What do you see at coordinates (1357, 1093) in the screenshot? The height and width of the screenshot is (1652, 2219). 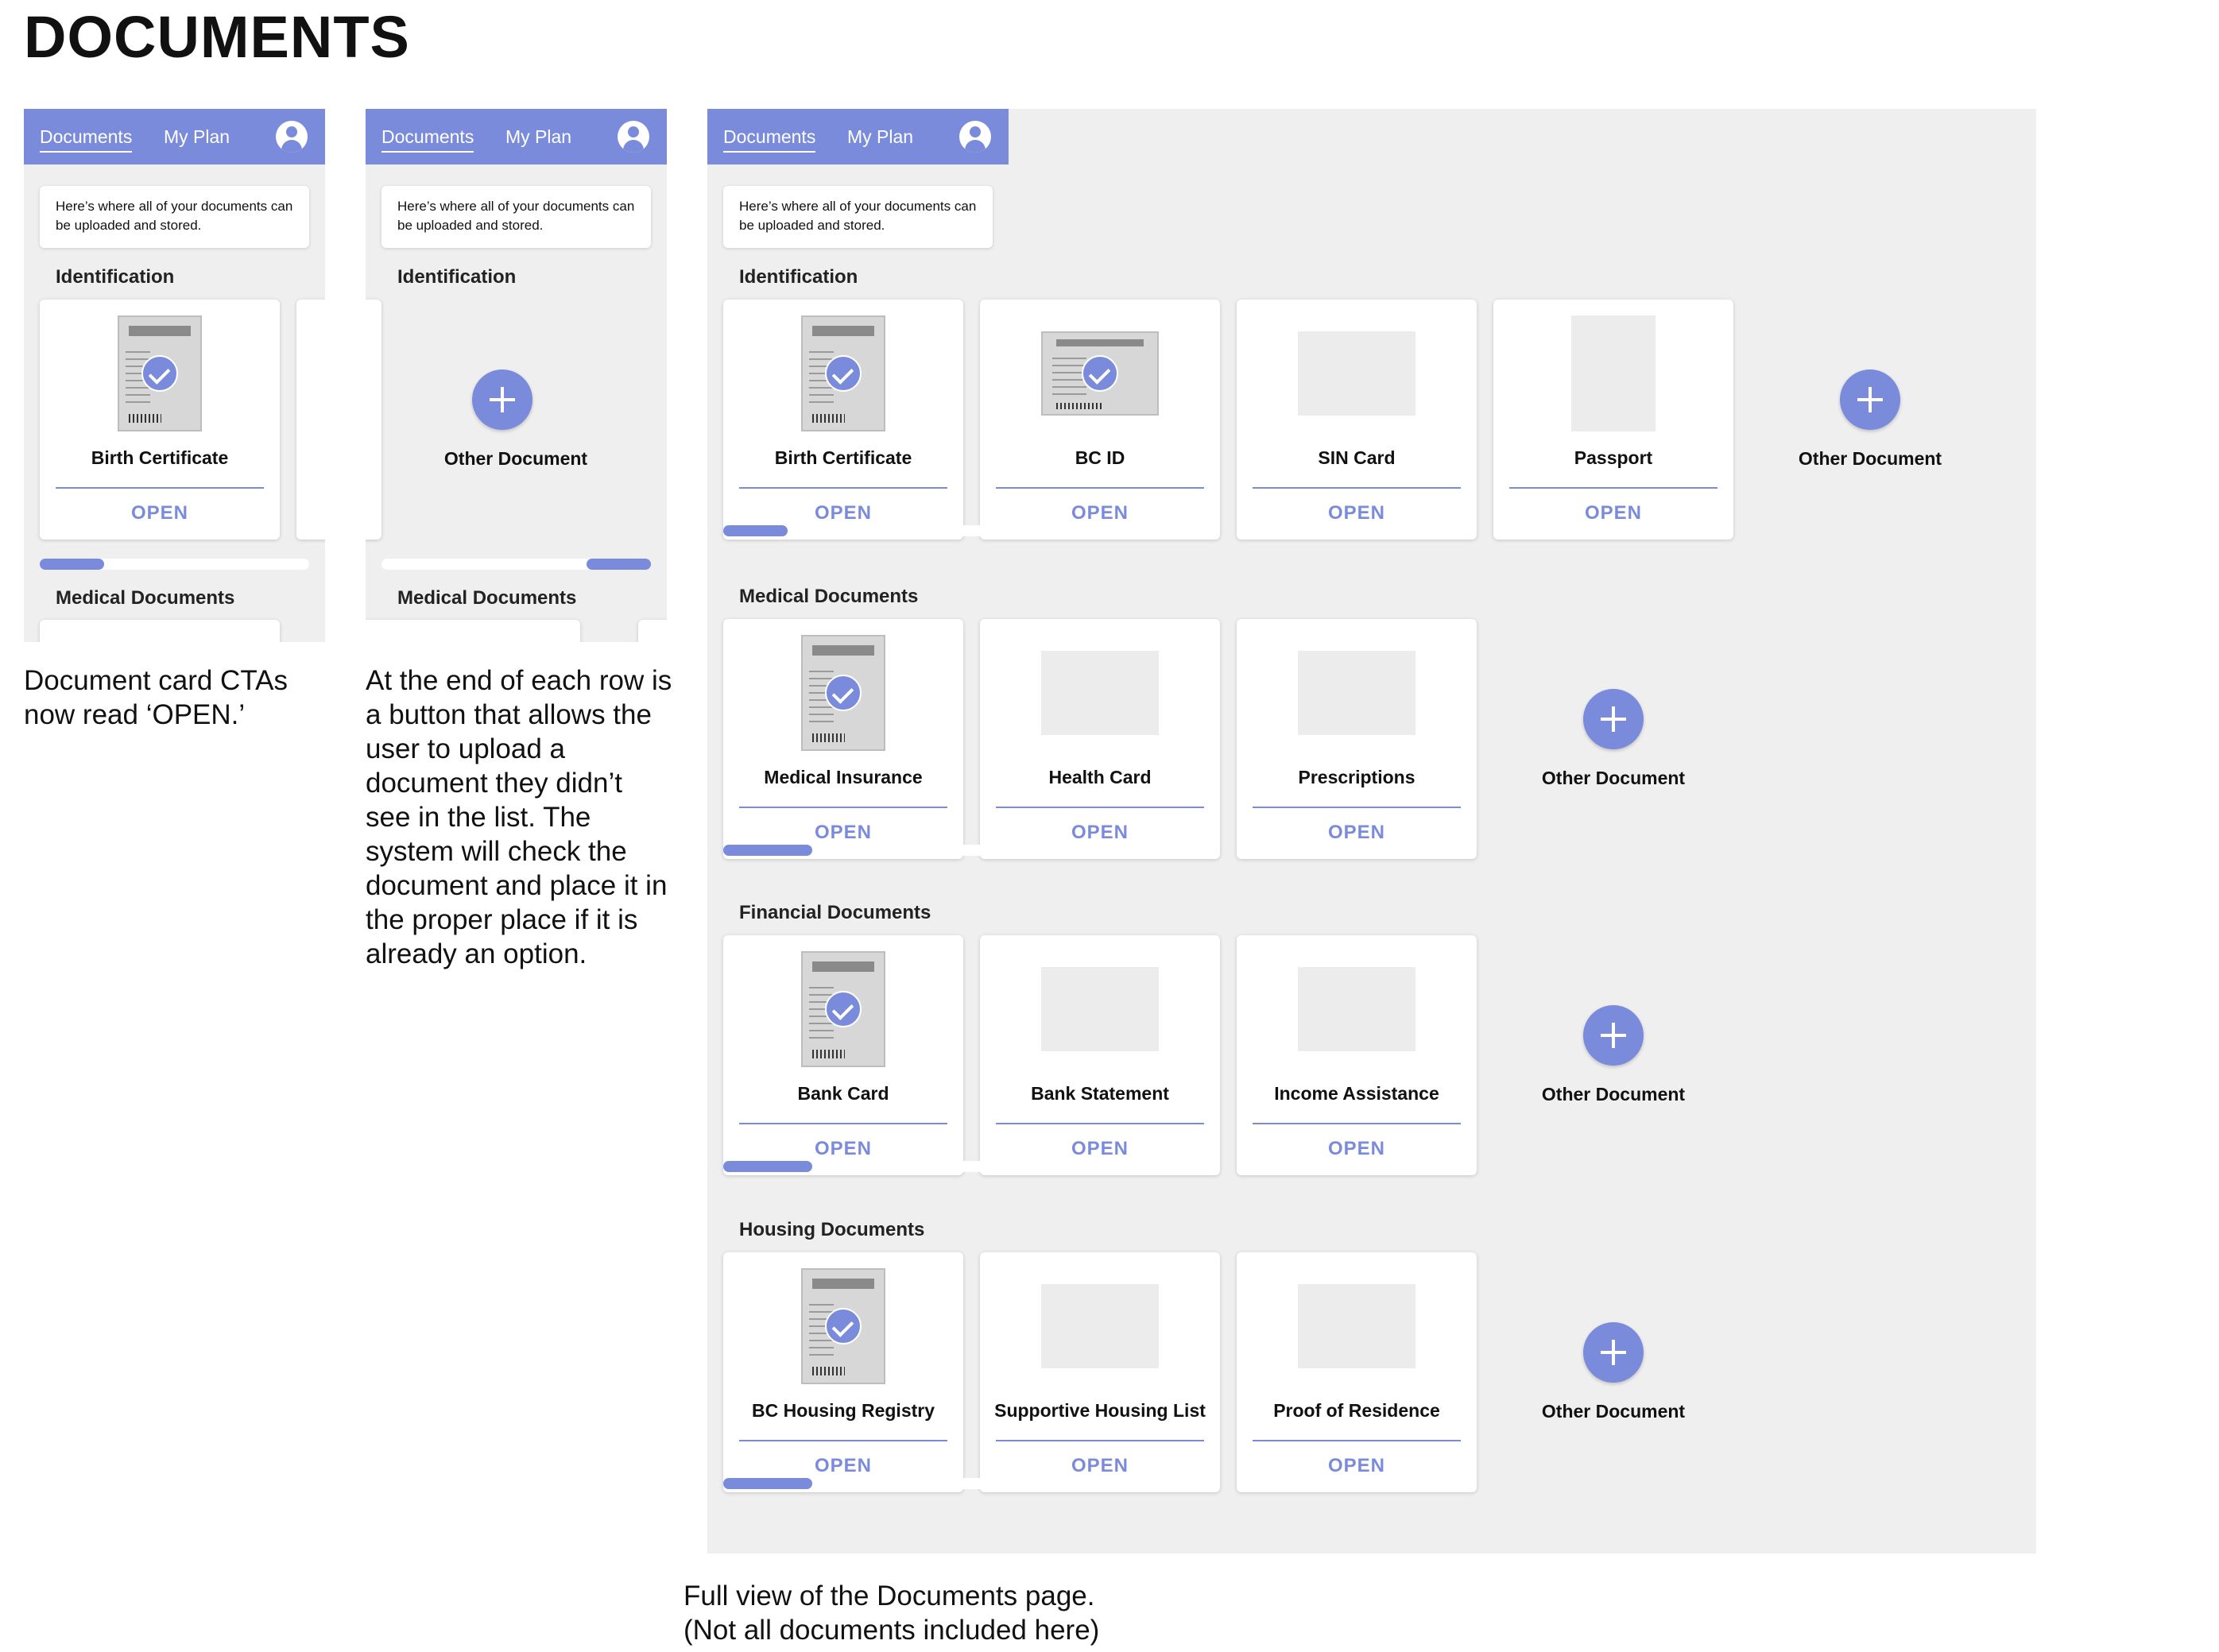 I see `document-card-name: Income Assistance` at bounding box center [1357, 1093].